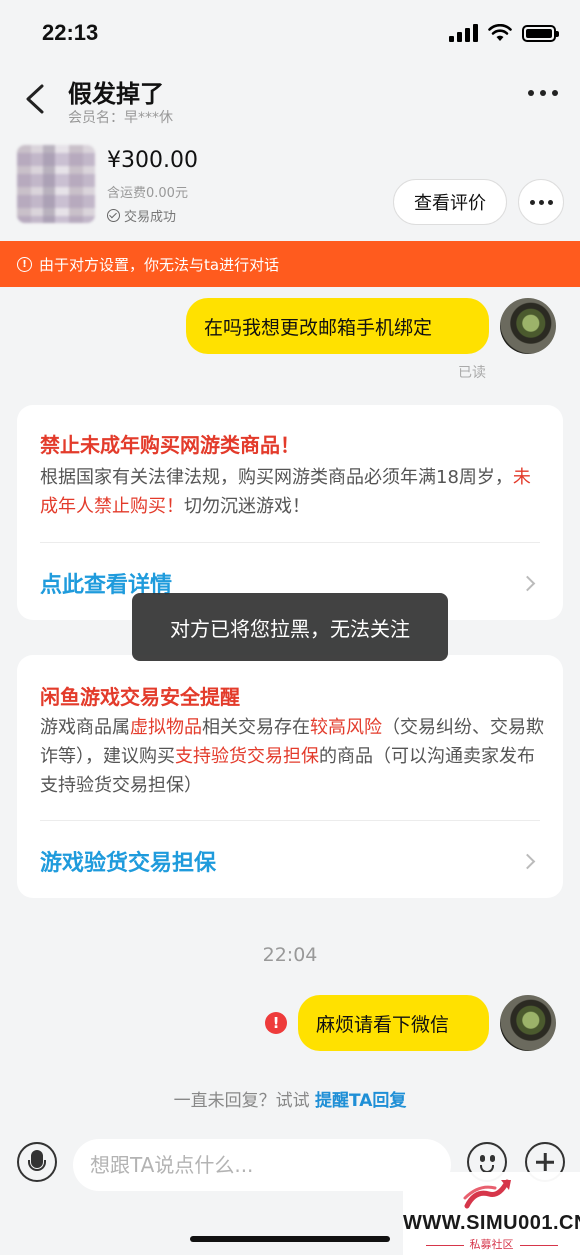 Image resolution: width=580 pixels, height=1255 pixels. What do you see at coordinates (290, 955) in the screenshot?
I see `message-timestamp: 22:04` at bounding box center [290, 955].